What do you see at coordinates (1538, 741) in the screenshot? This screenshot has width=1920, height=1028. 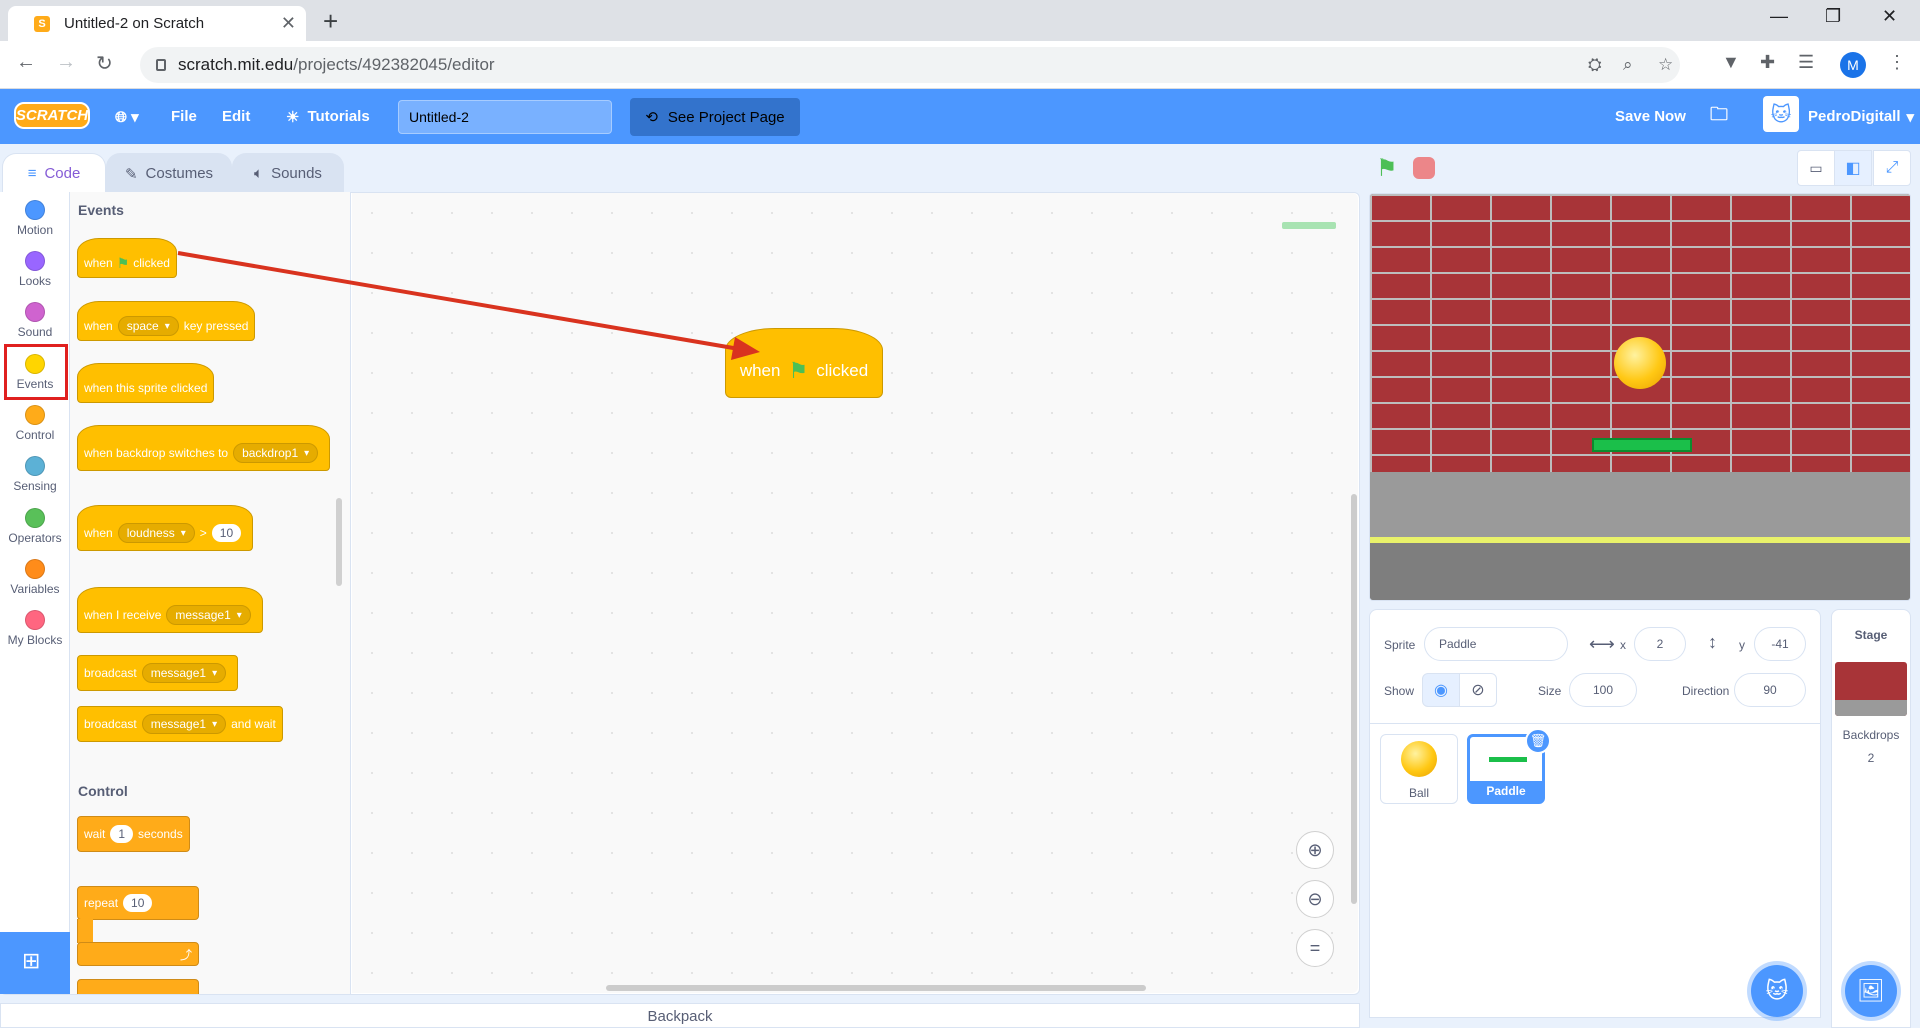 I see `delete-sprite-button: 🗑︎` at bounding box center [1538, 741].